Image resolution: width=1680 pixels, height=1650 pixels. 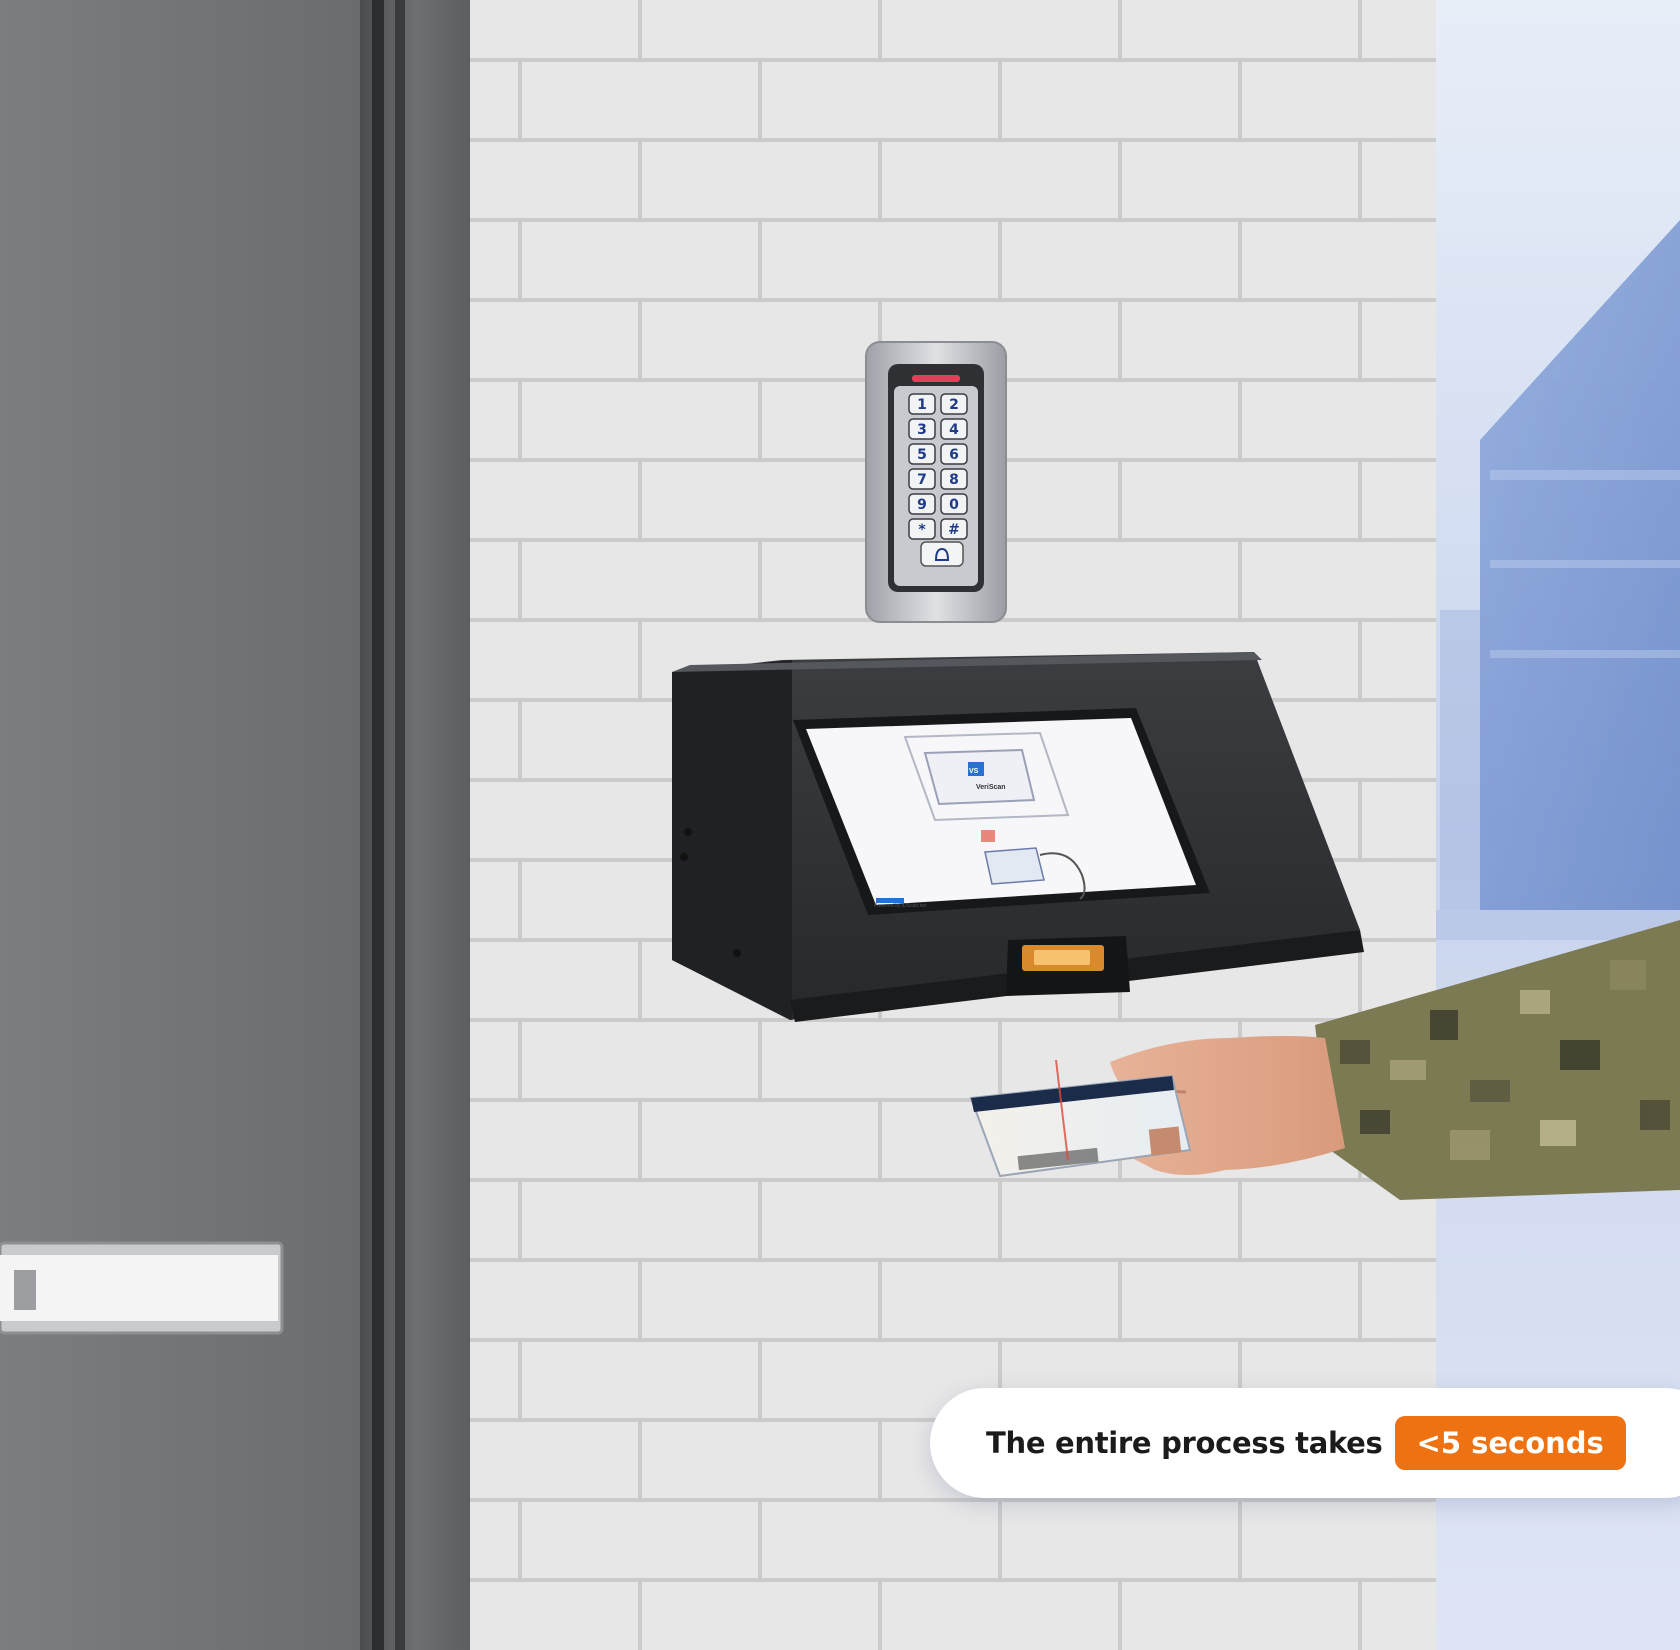 What do you see at coordinates (1068, 966) in the screenshot?
I see `card-scanner-slot` at bounding box center [1068, 966].